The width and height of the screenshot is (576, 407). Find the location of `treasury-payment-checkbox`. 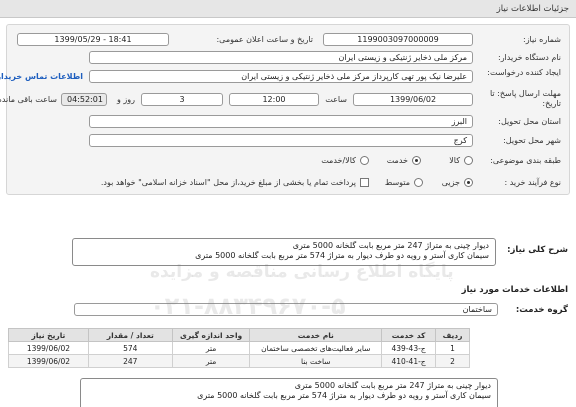

treasury-payment-checkbox is located at coordinates (364, 182).